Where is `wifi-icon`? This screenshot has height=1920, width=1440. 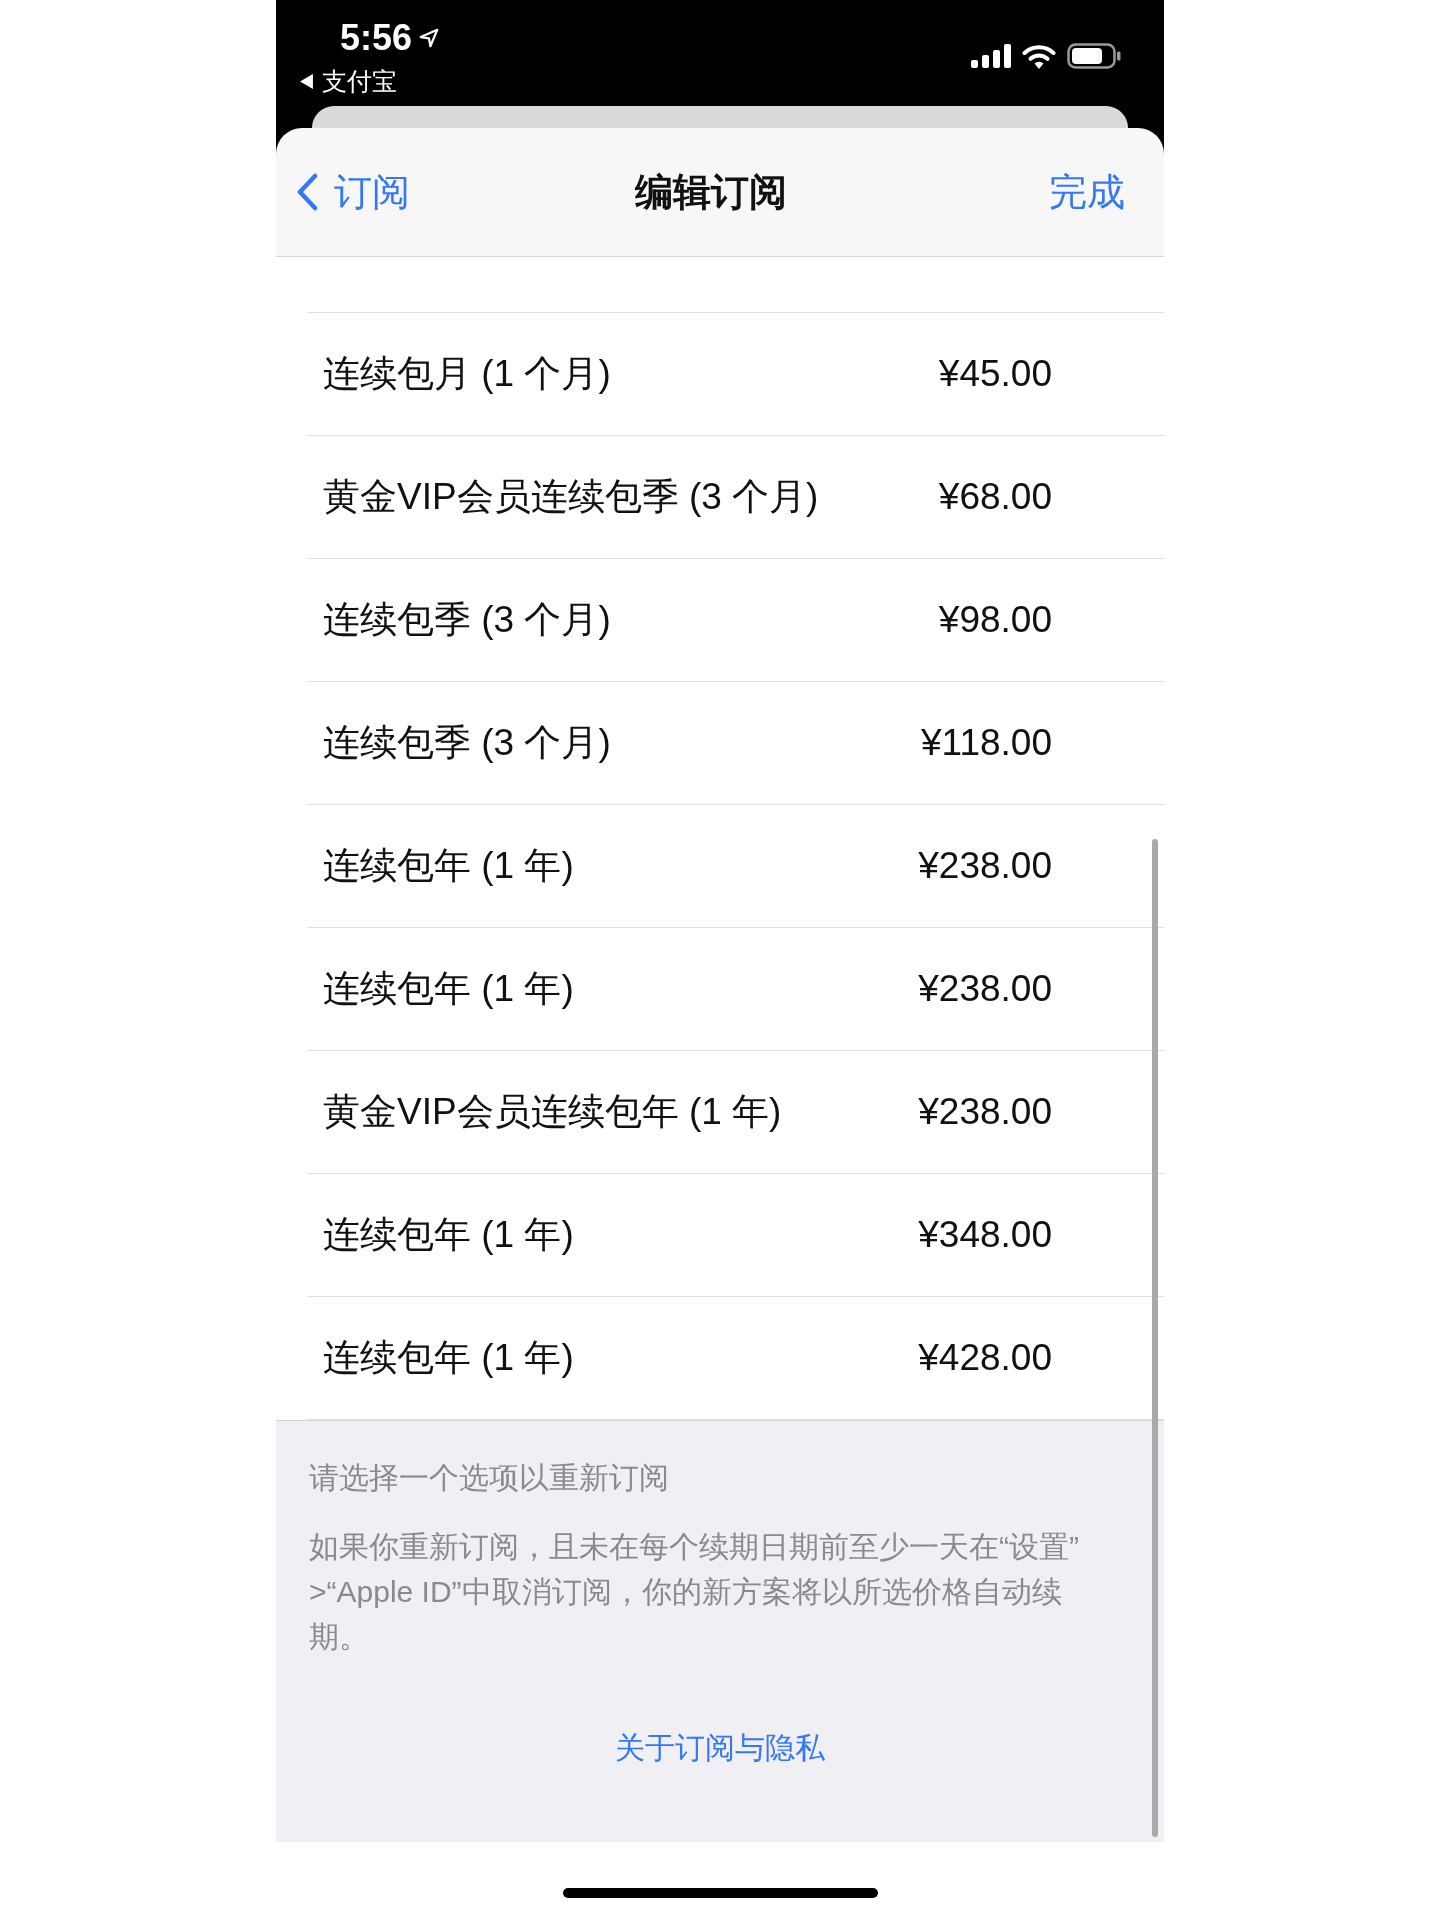
wifi-icon is located at coordinates (1039, 56).